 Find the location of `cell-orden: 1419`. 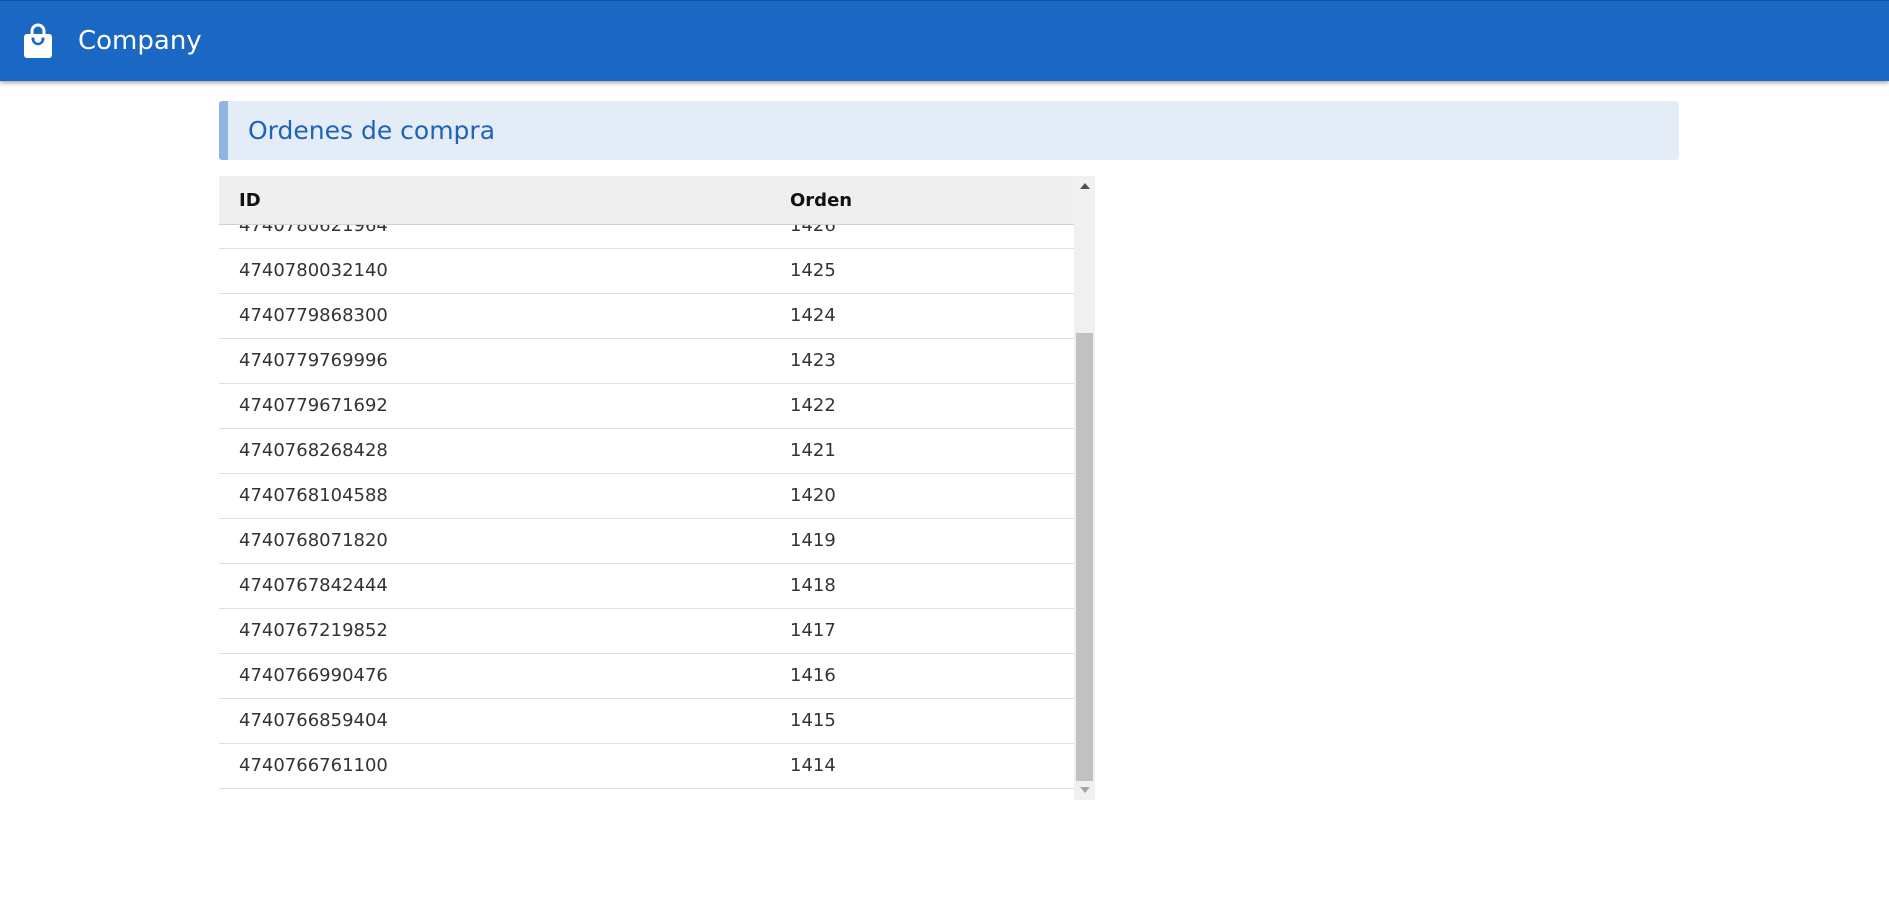

cell-orden: 1419 is located at coordinates (813, 540).